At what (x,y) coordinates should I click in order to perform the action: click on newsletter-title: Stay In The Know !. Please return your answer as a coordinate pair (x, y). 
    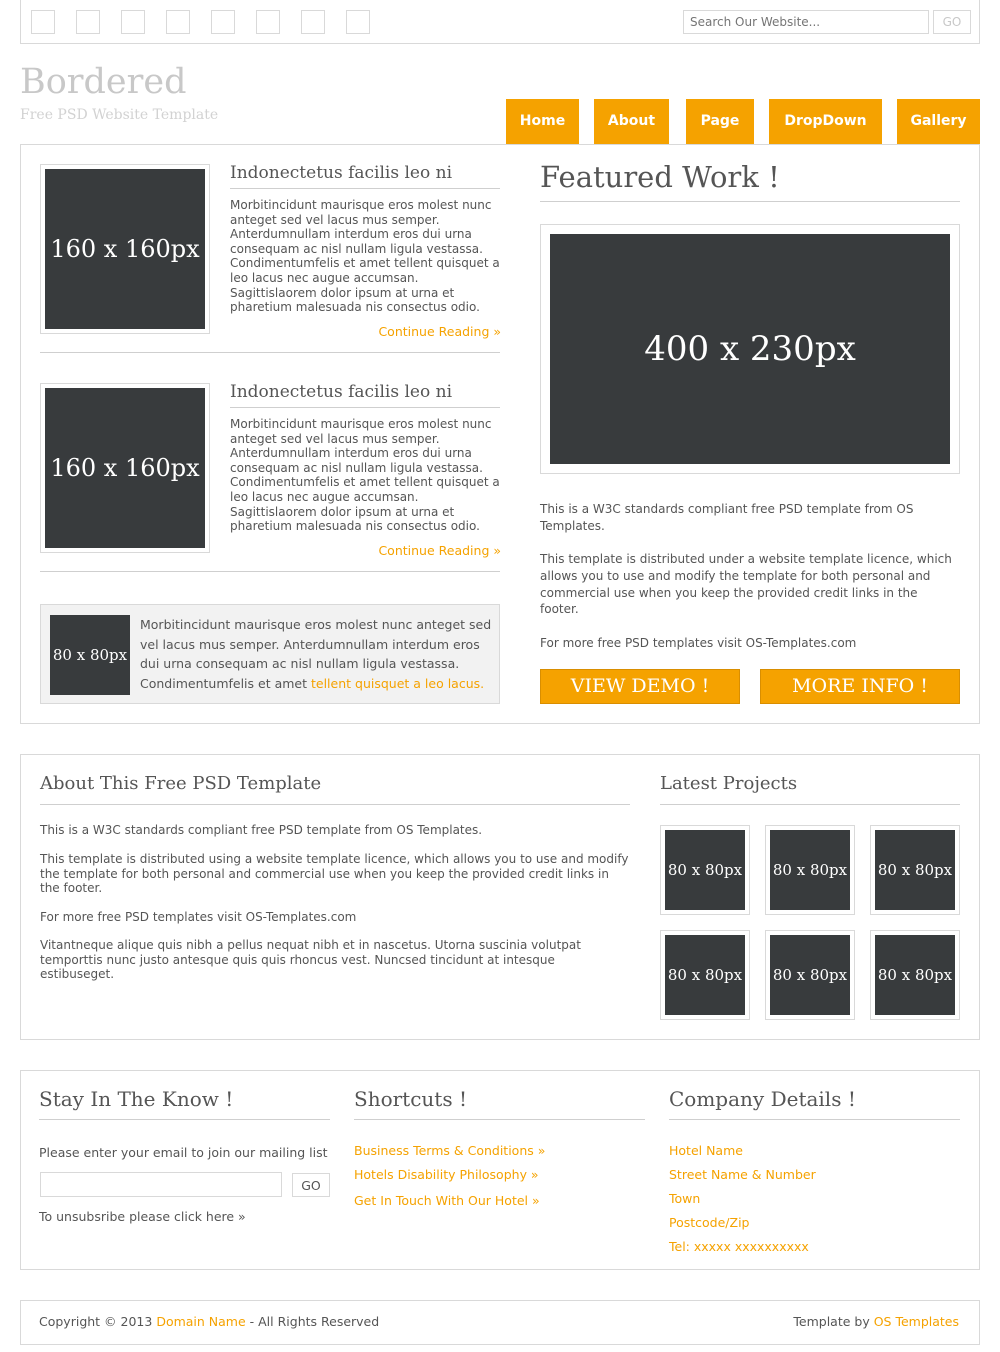
    Looking at the image, I should click on (136, 1099).